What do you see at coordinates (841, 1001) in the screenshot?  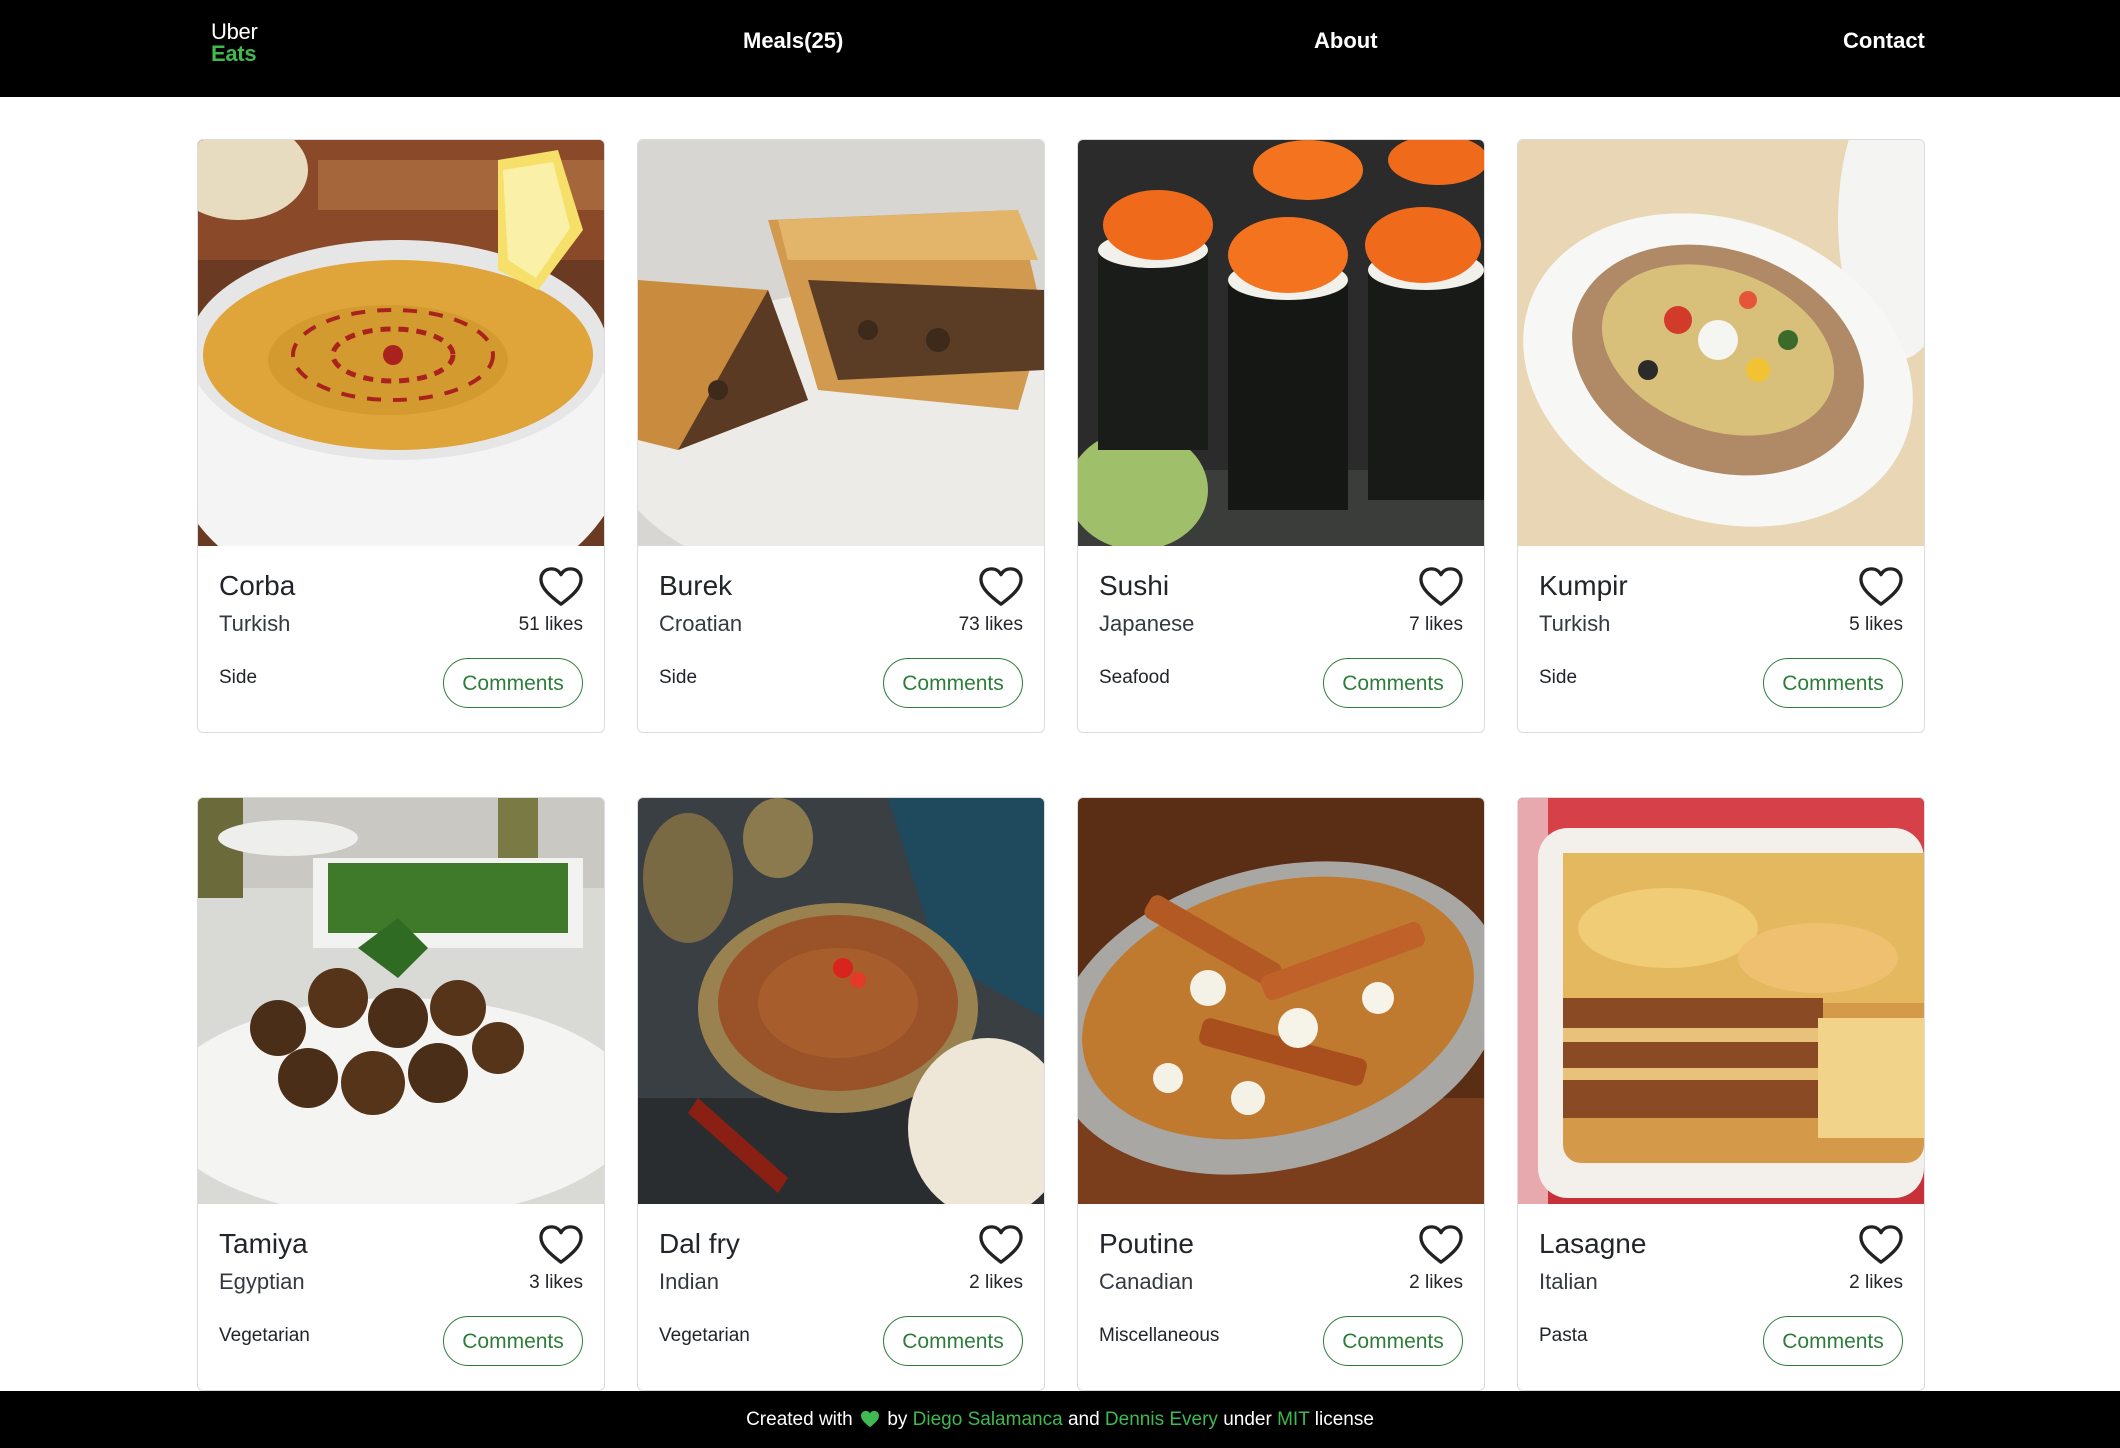 I see `meal-image-dal-fry` at bounding box center [841, 1001].